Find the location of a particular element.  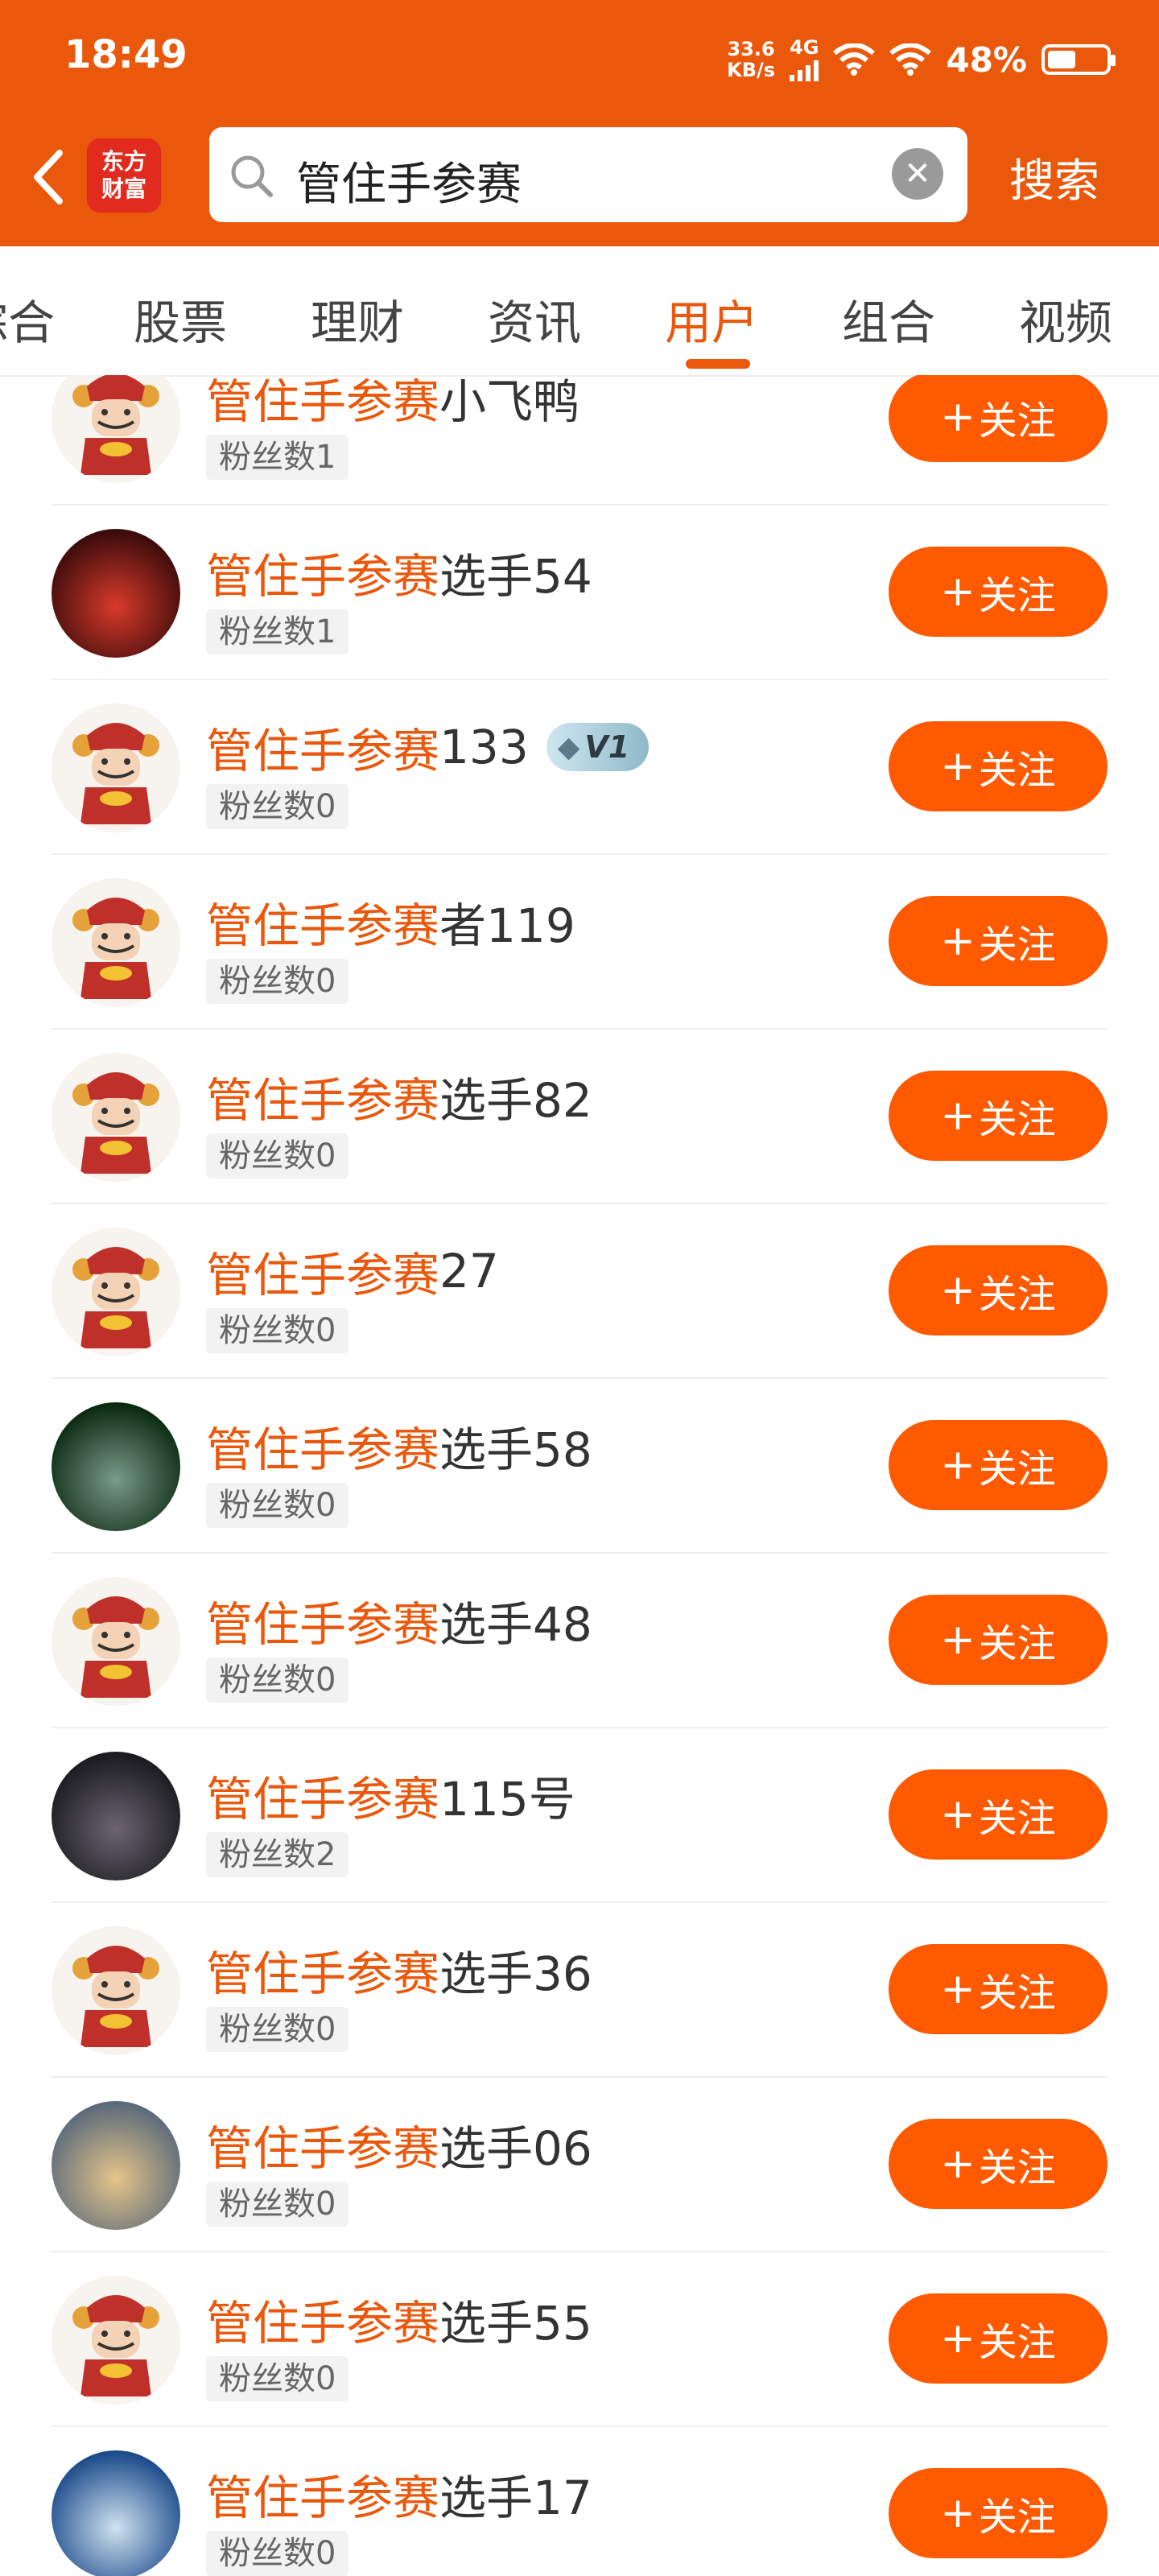

tab-portfolios: 组合 is located at coordinates (888, 319).